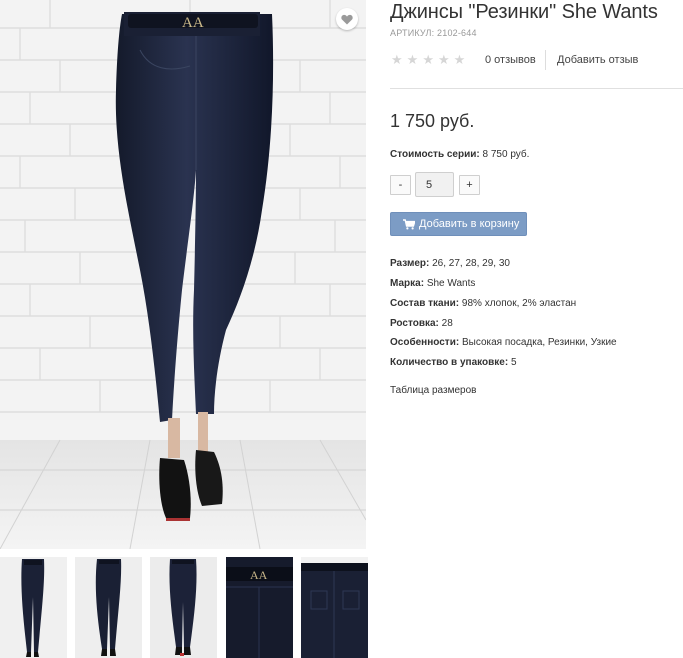 The image size is (683, 658). I want to click on spec-value: 26, 27, 28, 29, 30, so click(471, 263).